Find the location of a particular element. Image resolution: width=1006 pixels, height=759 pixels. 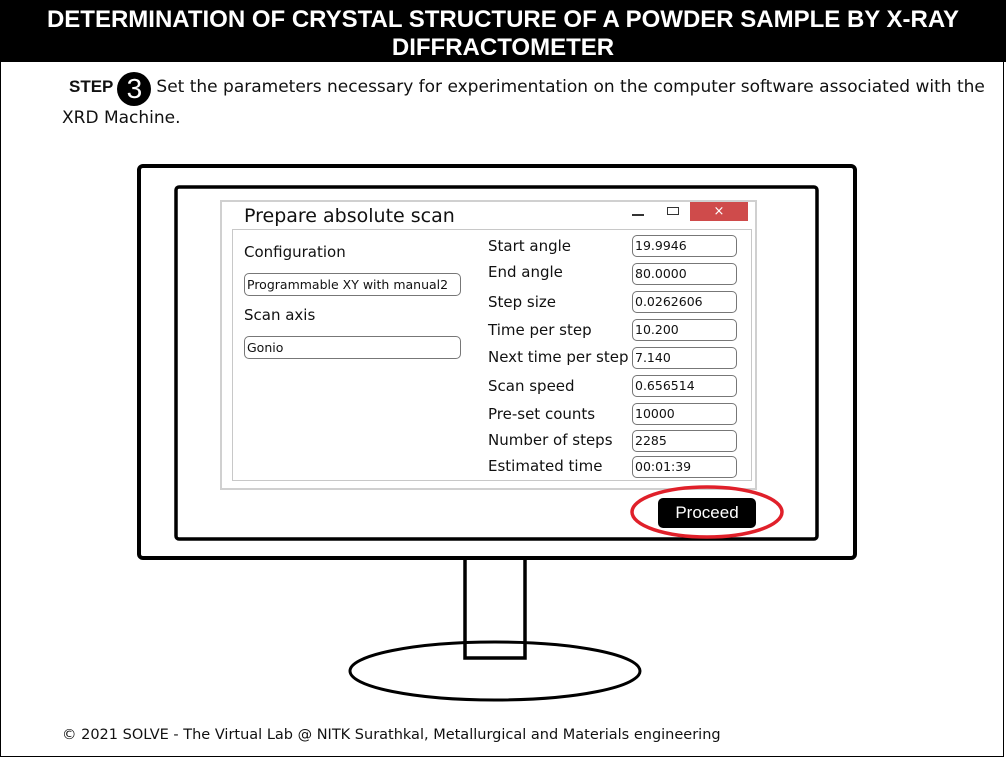

param-label: Number of steps is located at coordinates (550, 440).